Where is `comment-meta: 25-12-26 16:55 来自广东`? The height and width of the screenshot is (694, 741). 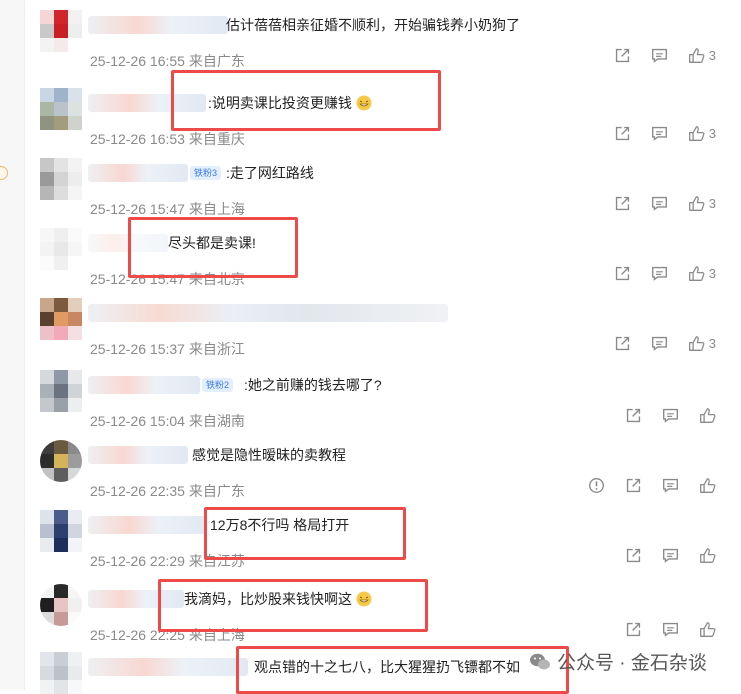 comment-meta: 25-12-26 16:55 来自广东 is located at coordinates (167, 61).